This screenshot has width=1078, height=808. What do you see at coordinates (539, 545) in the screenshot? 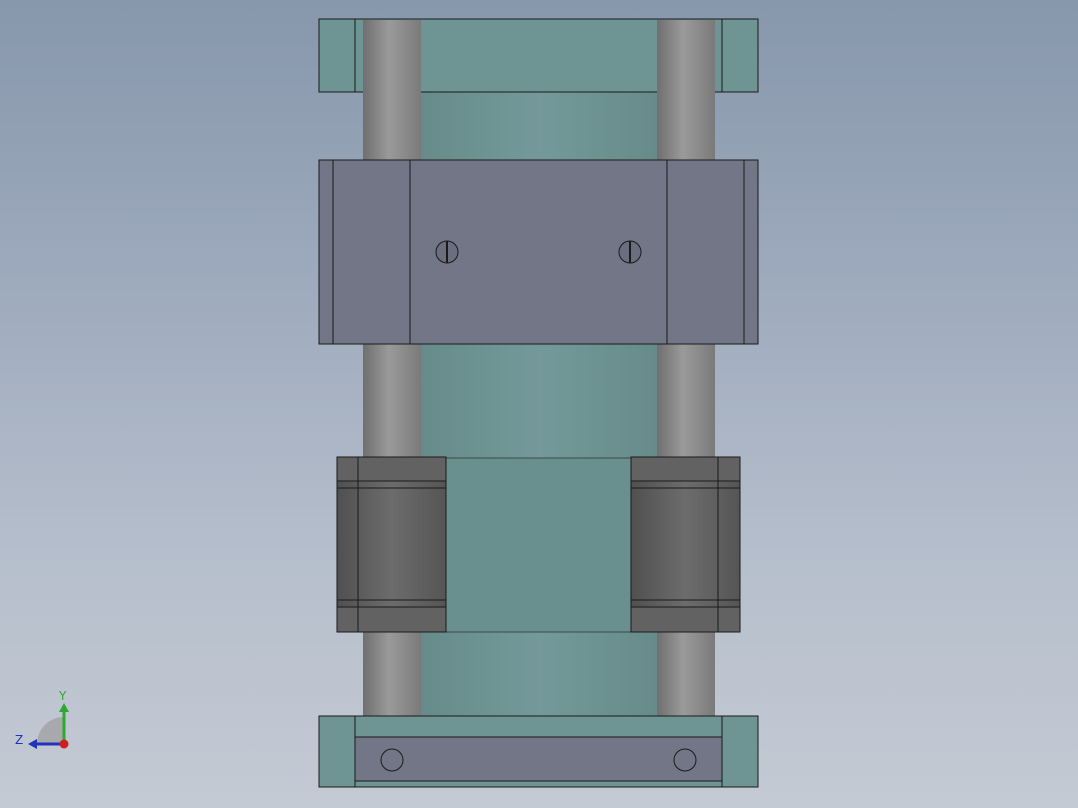
I see `plate-lower-section` at bounding box center [539, 545].